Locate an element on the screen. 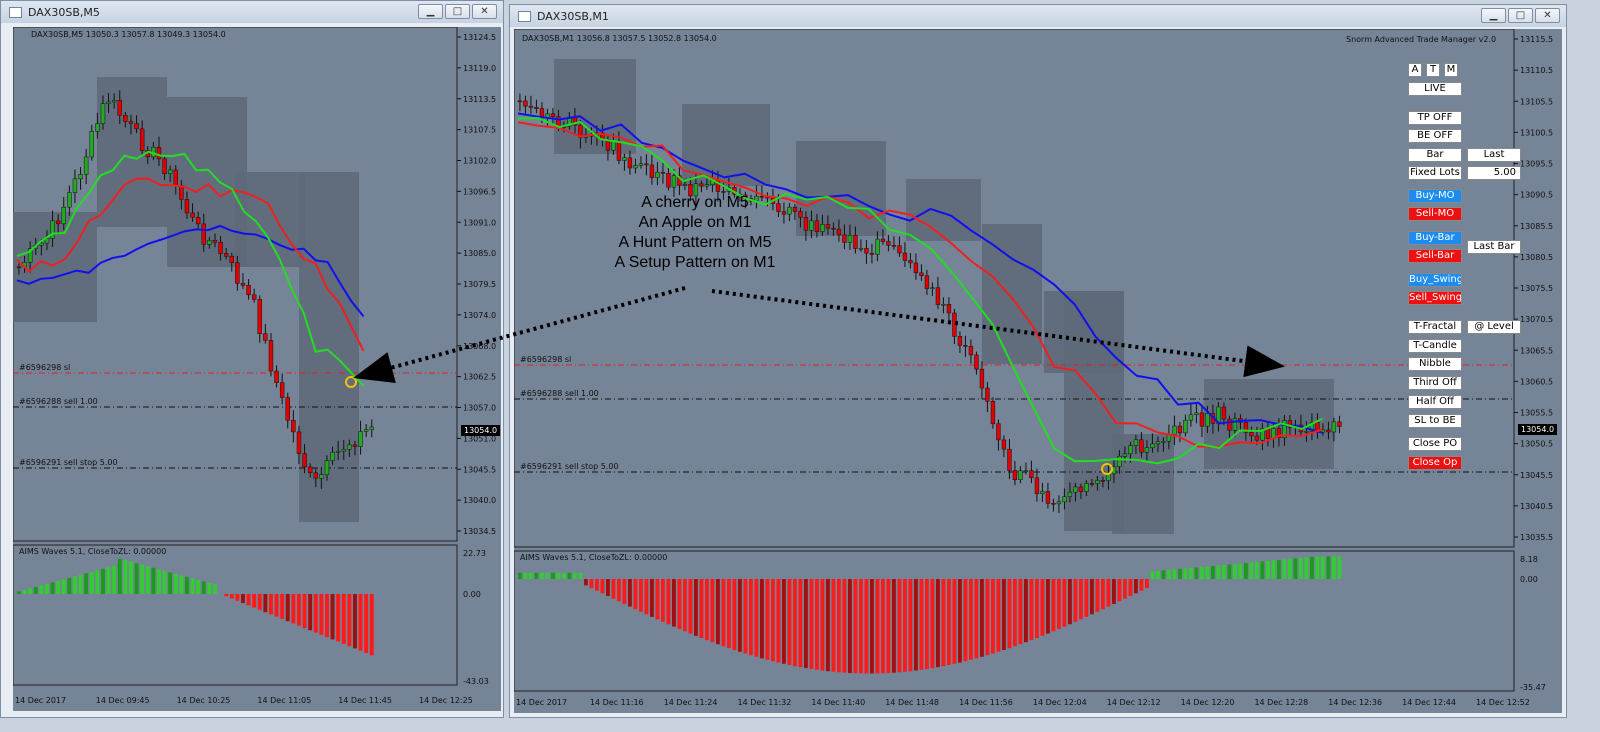  sl-to-be-button: SL to BE is located at coordinates (1435, 421).